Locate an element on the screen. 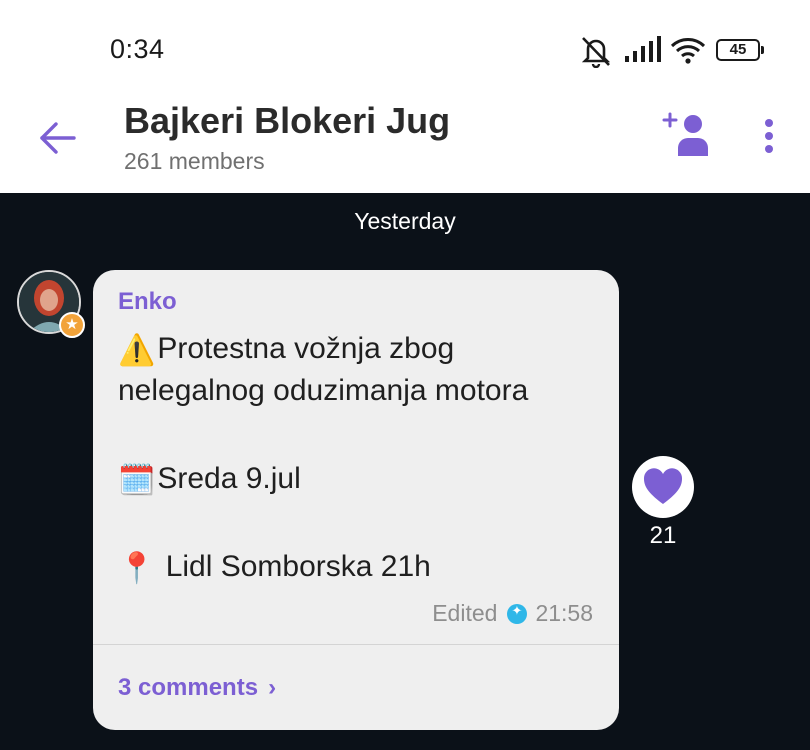 The image size is (810, 750). more-vertical-icon is located at coordinates (769, 136).